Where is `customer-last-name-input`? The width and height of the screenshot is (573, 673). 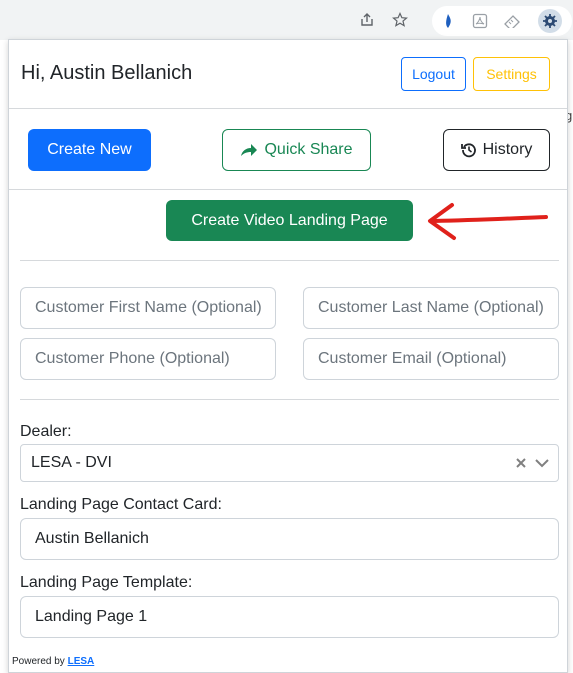 customer-last-name-input is located at coordinates (431, 308).